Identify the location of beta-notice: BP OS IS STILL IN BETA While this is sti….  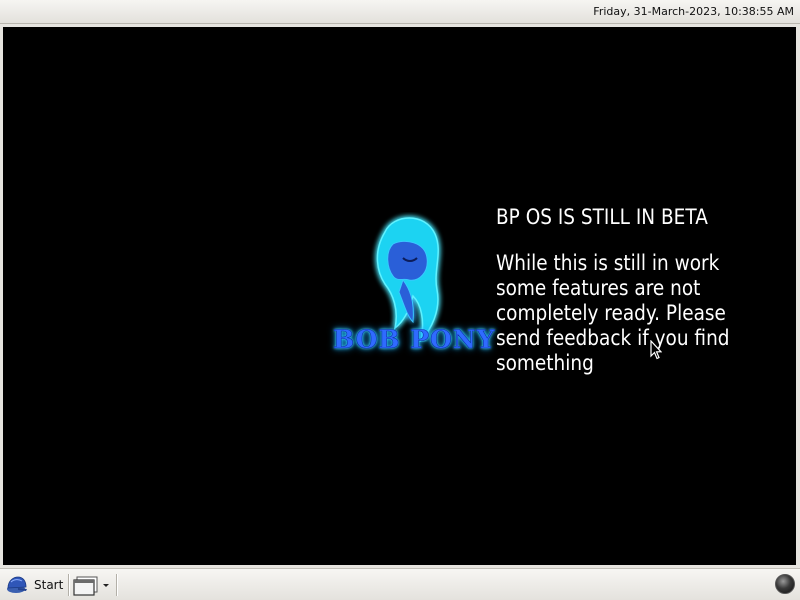
(641, 289).